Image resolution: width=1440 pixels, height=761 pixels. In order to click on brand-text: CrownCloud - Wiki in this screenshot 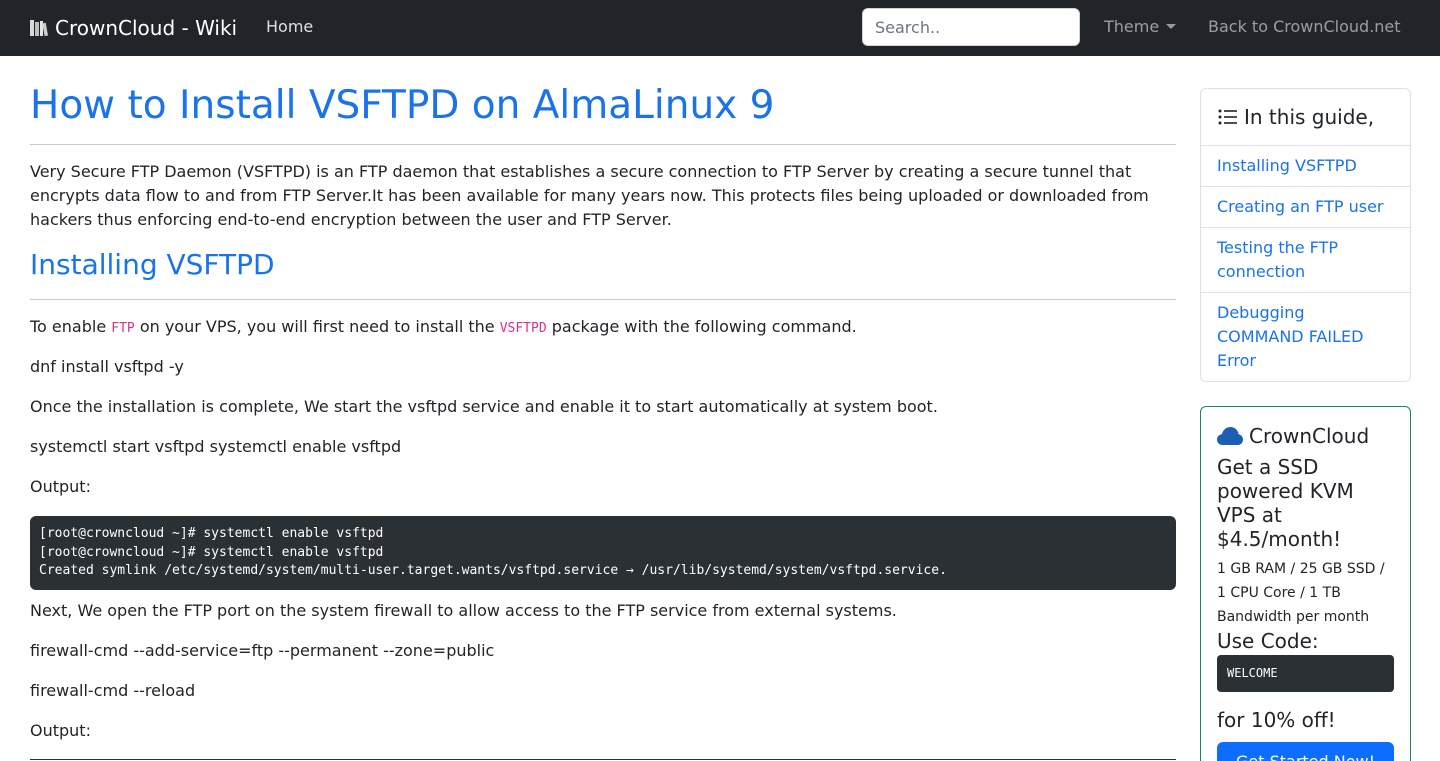, I will do `click(146, 28)`.